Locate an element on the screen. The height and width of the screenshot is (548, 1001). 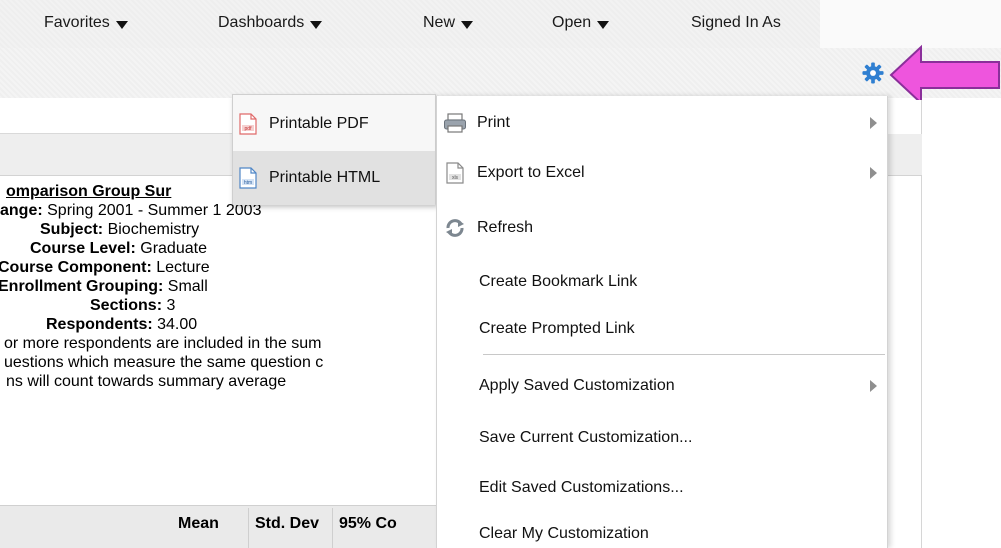
enrollment-label: Enrollment Grouping: is located at coordinates (82, 286).